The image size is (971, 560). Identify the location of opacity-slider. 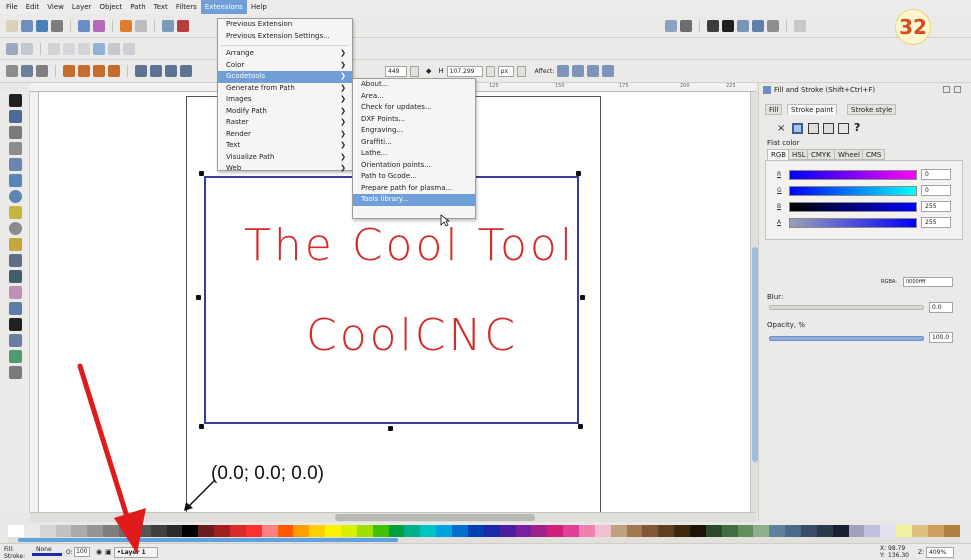
(846, 338).